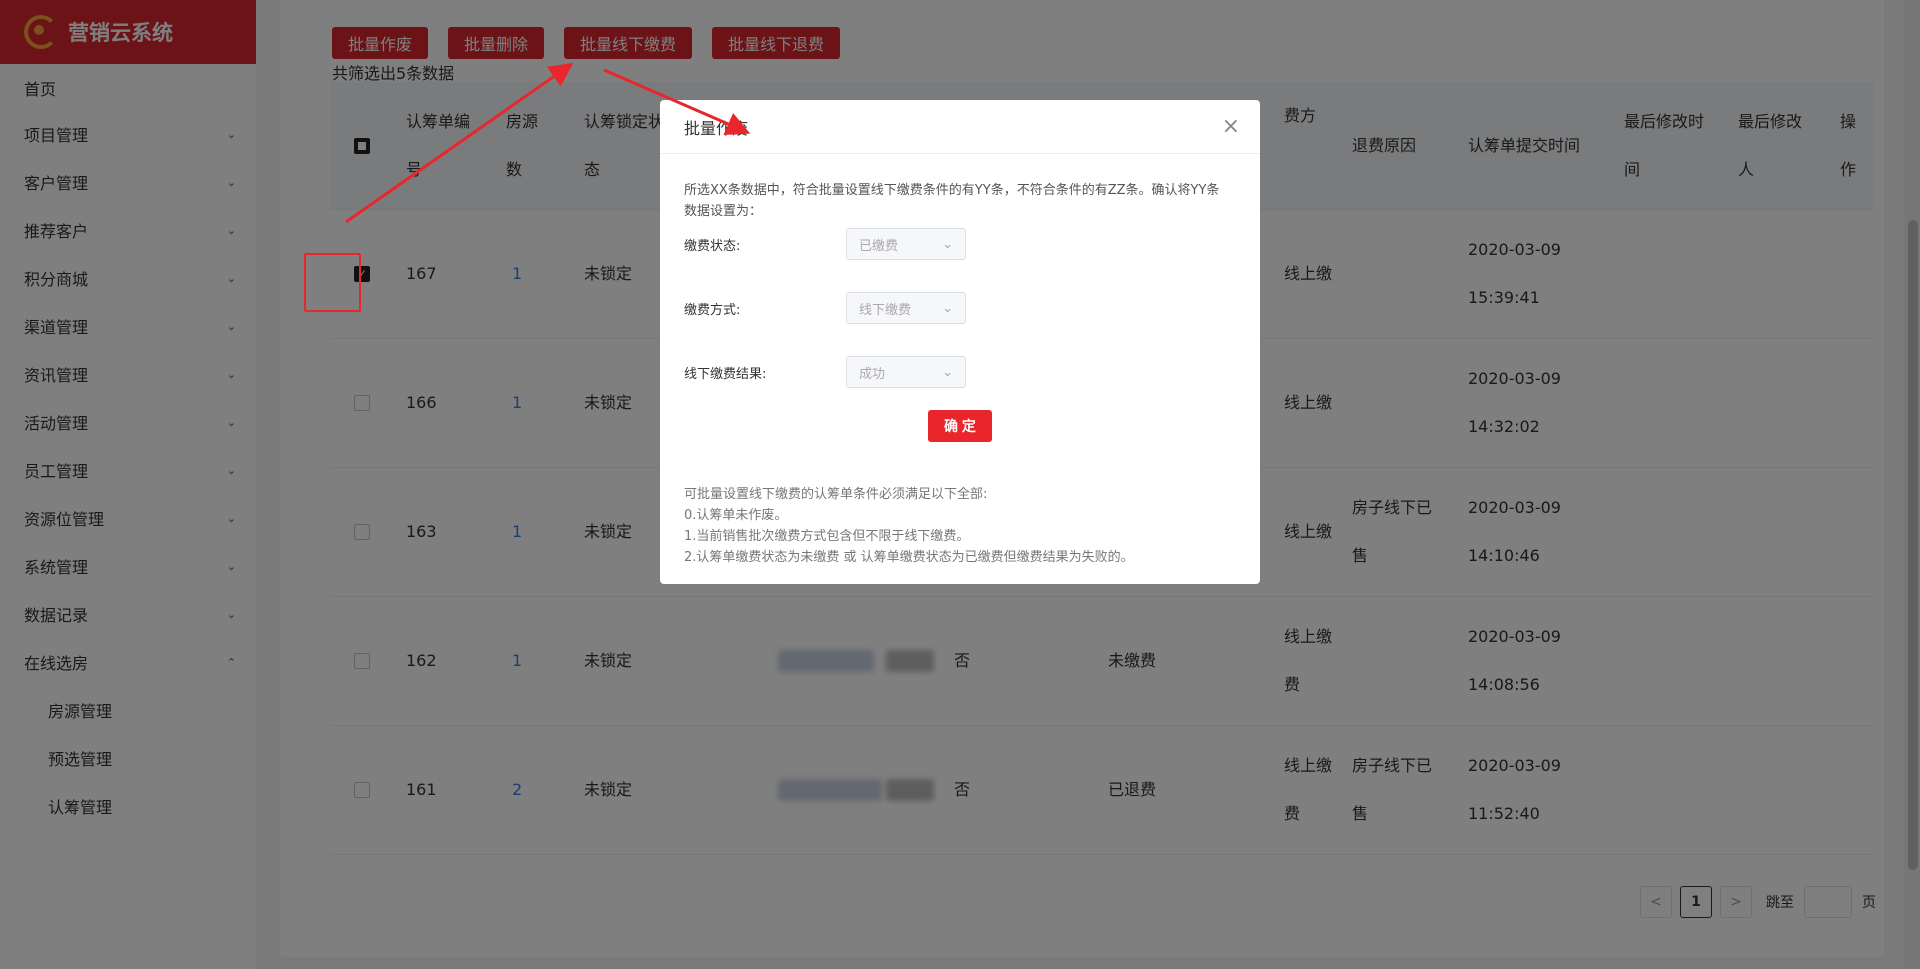 This screenshot has height=969, width=1920. What do you see at coordinates (960, 127) in the screenshot?
I see `dialog-header: 批量作废 ×` at bounding box center [960, 127].